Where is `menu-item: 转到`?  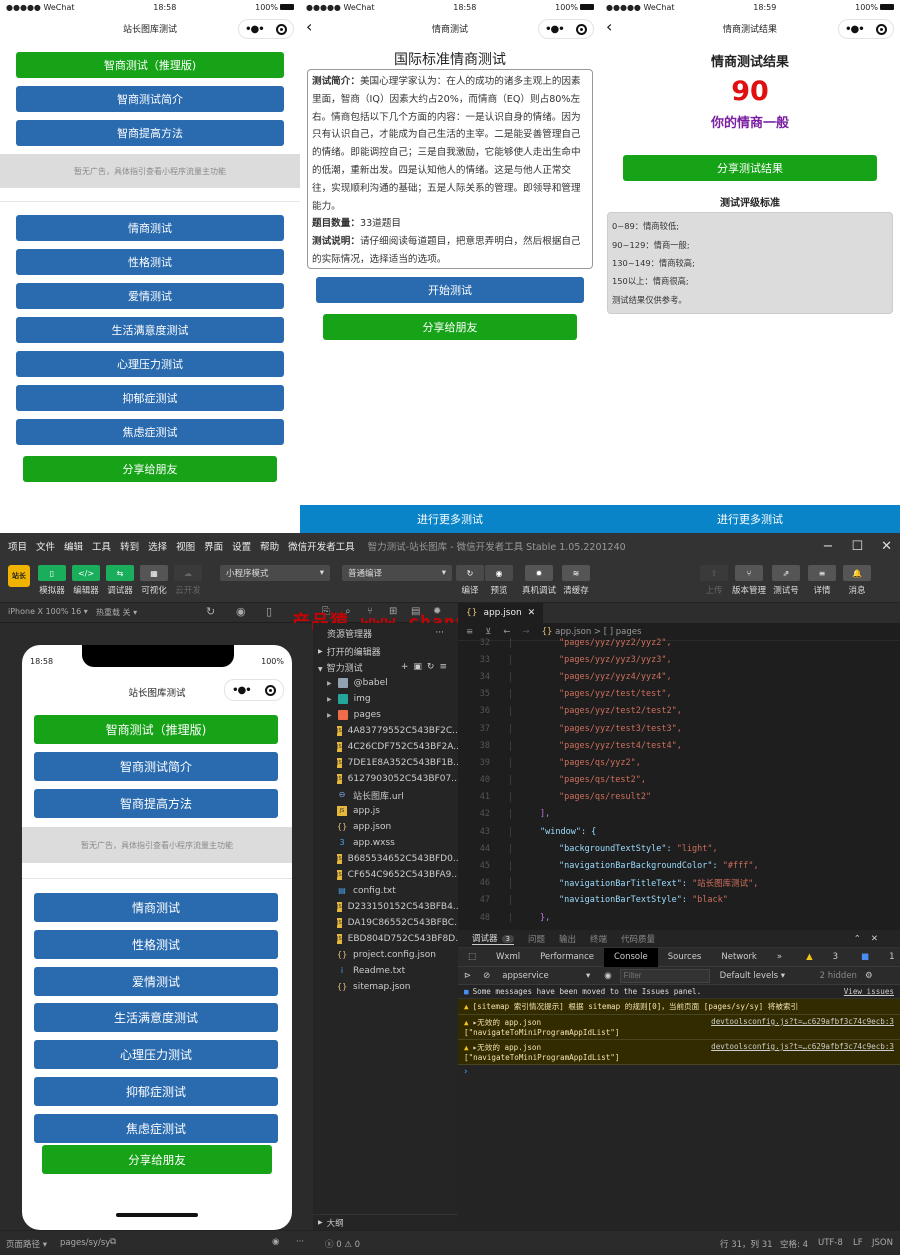 menu-item: 转到 is located at coordinates (129, 546).